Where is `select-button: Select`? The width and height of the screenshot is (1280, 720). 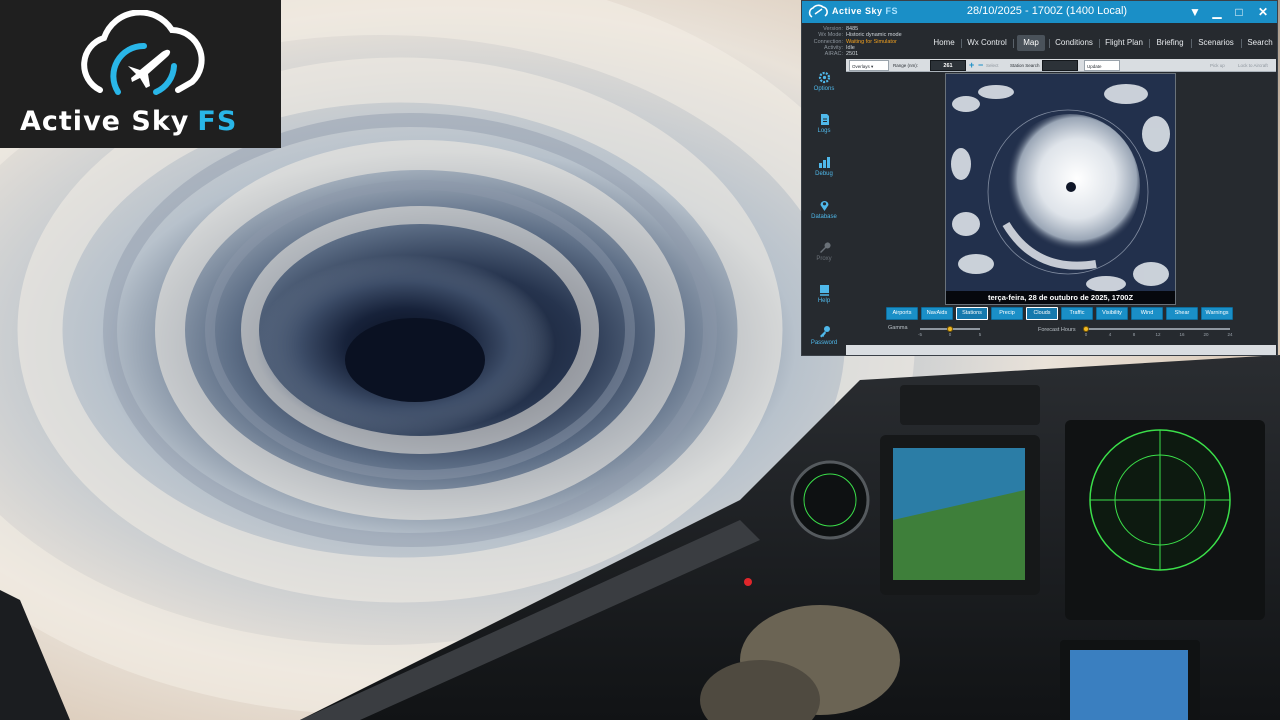 select-button: Select is located at coordinates (992, 65).